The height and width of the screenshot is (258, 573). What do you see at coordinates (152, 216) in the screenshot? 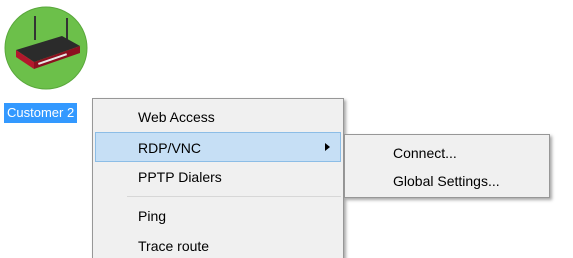
I see `menu-item-label: Ping` at bounding box center [152, 216].